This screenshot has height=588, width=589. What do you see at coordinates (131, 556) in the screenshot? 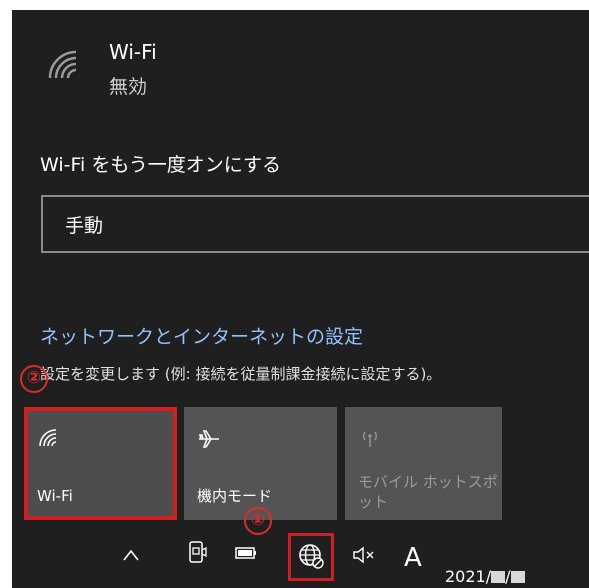
I see `chevron-up-icon` at bounding box center [131, 556].